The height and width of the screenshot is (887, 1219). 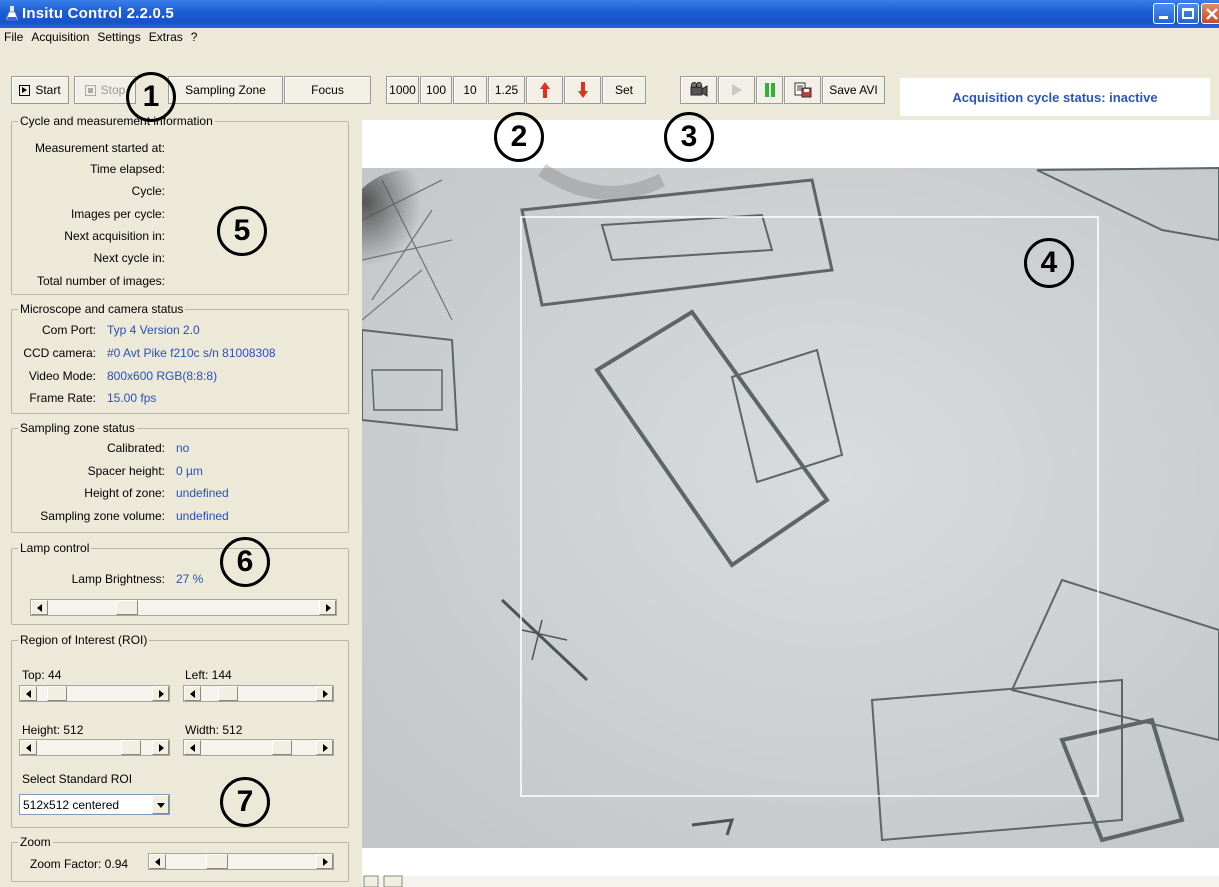 I want to click on pause-icon, so click(x=769, y=90).